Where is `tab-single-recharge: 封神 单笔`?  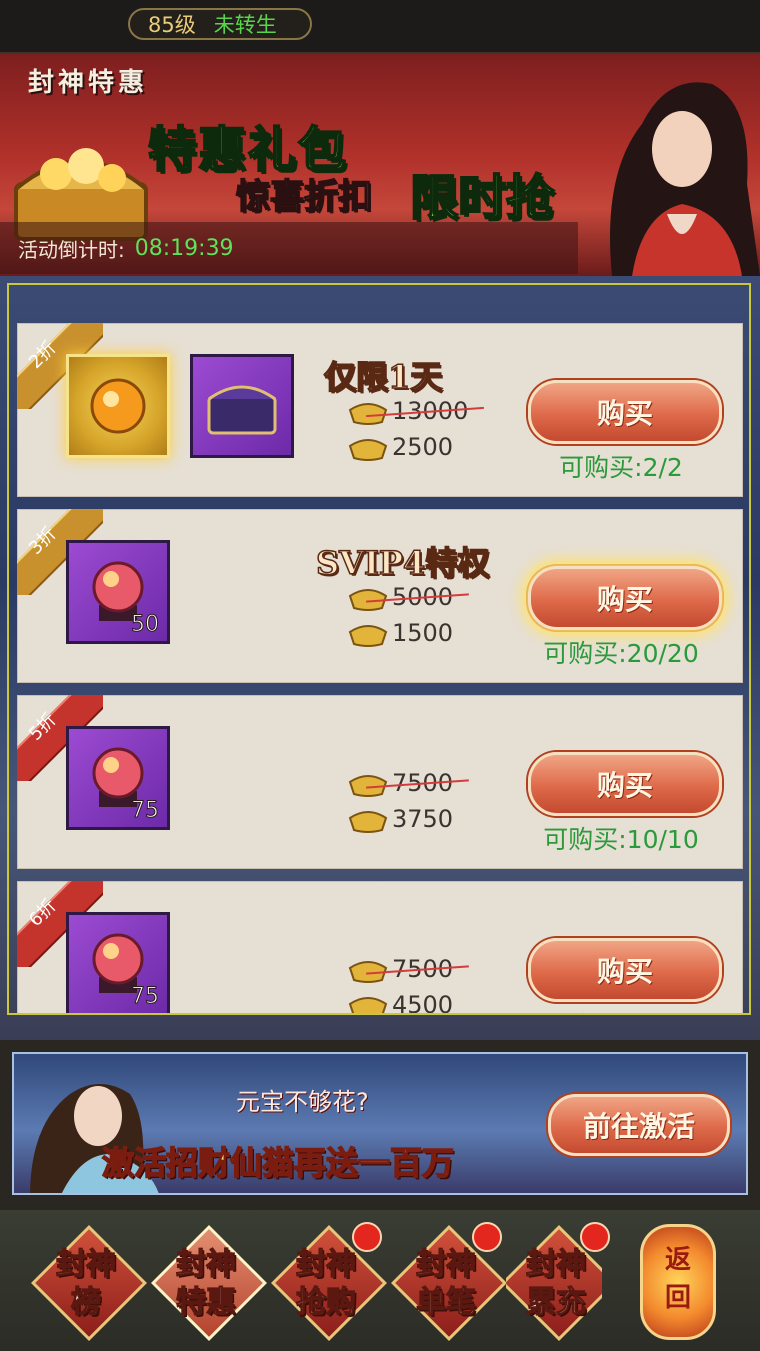
tab-single-recharge: 封神 单笔 is located at coordinates (449, 1281).